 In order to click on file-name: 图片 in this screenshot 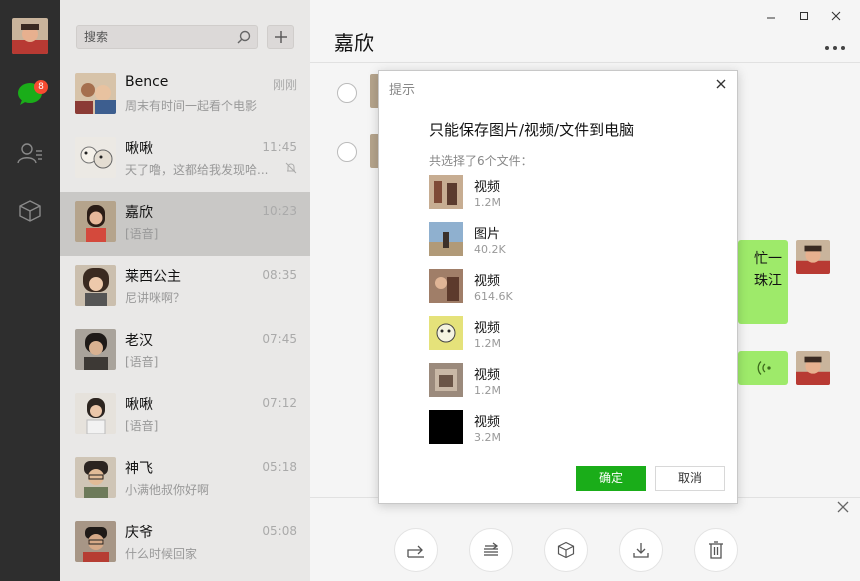, I will do `click(487, 234)`.